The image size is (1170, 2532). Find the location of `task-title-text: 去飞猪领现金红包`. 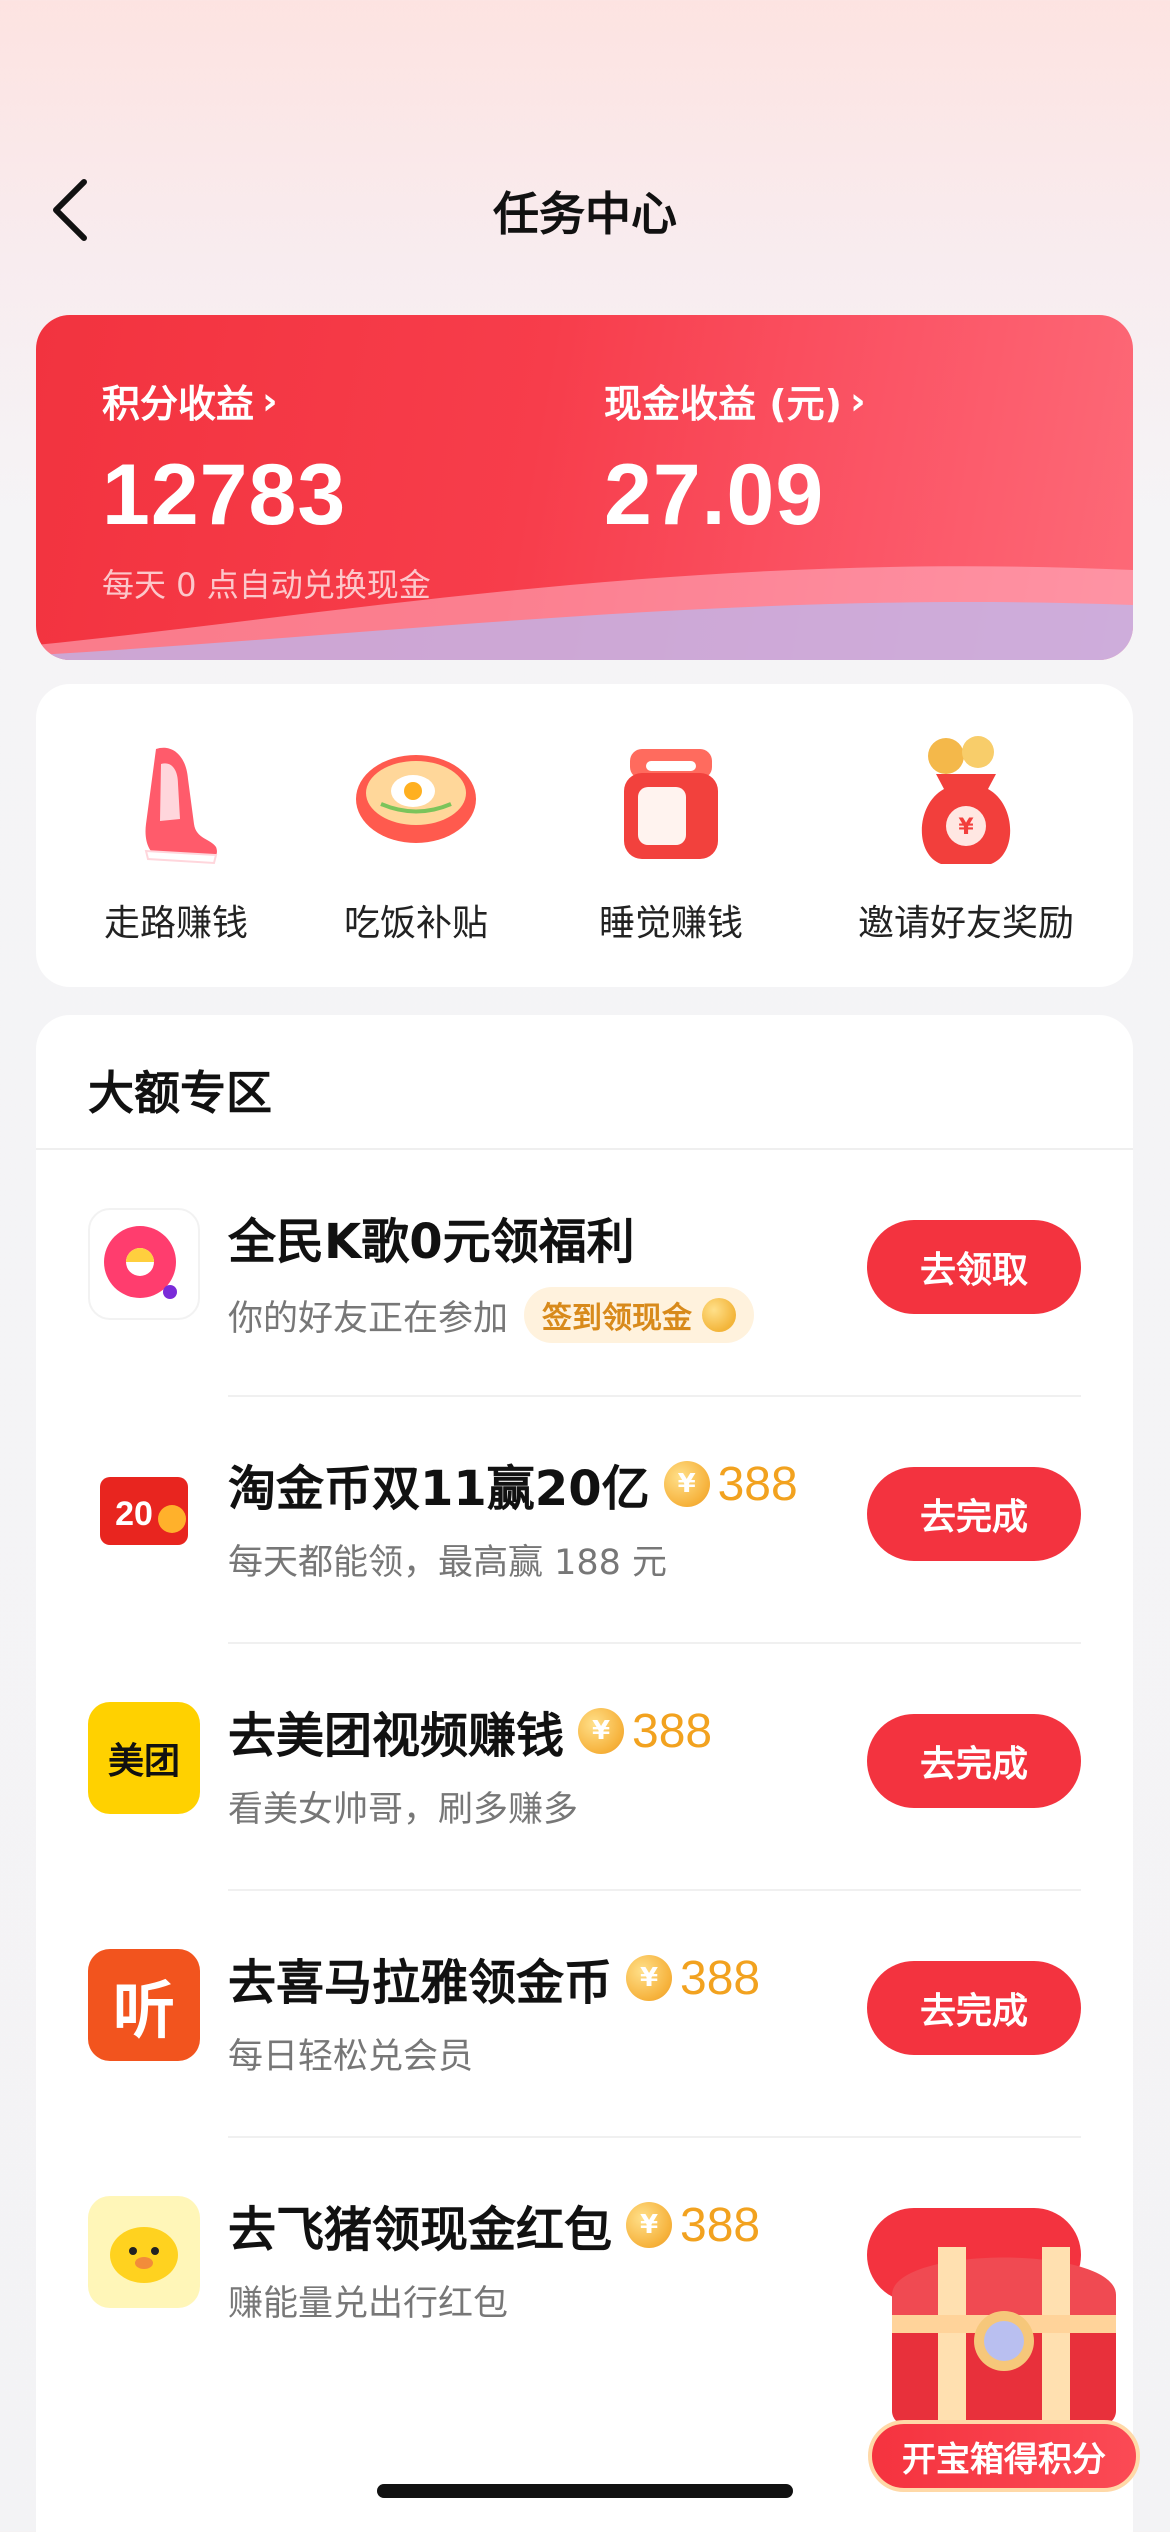

task-title-text: 去飞猪领现金红包 is located at coordinates (420, 2230).